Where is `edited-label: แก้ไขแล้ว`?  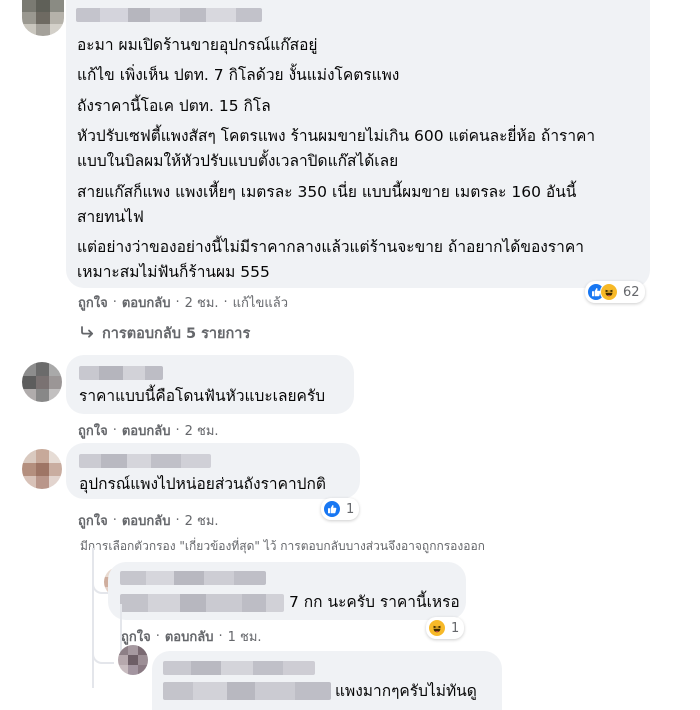
edited-label: แก้ไขแล้ว is located at coordinates (260, 303).